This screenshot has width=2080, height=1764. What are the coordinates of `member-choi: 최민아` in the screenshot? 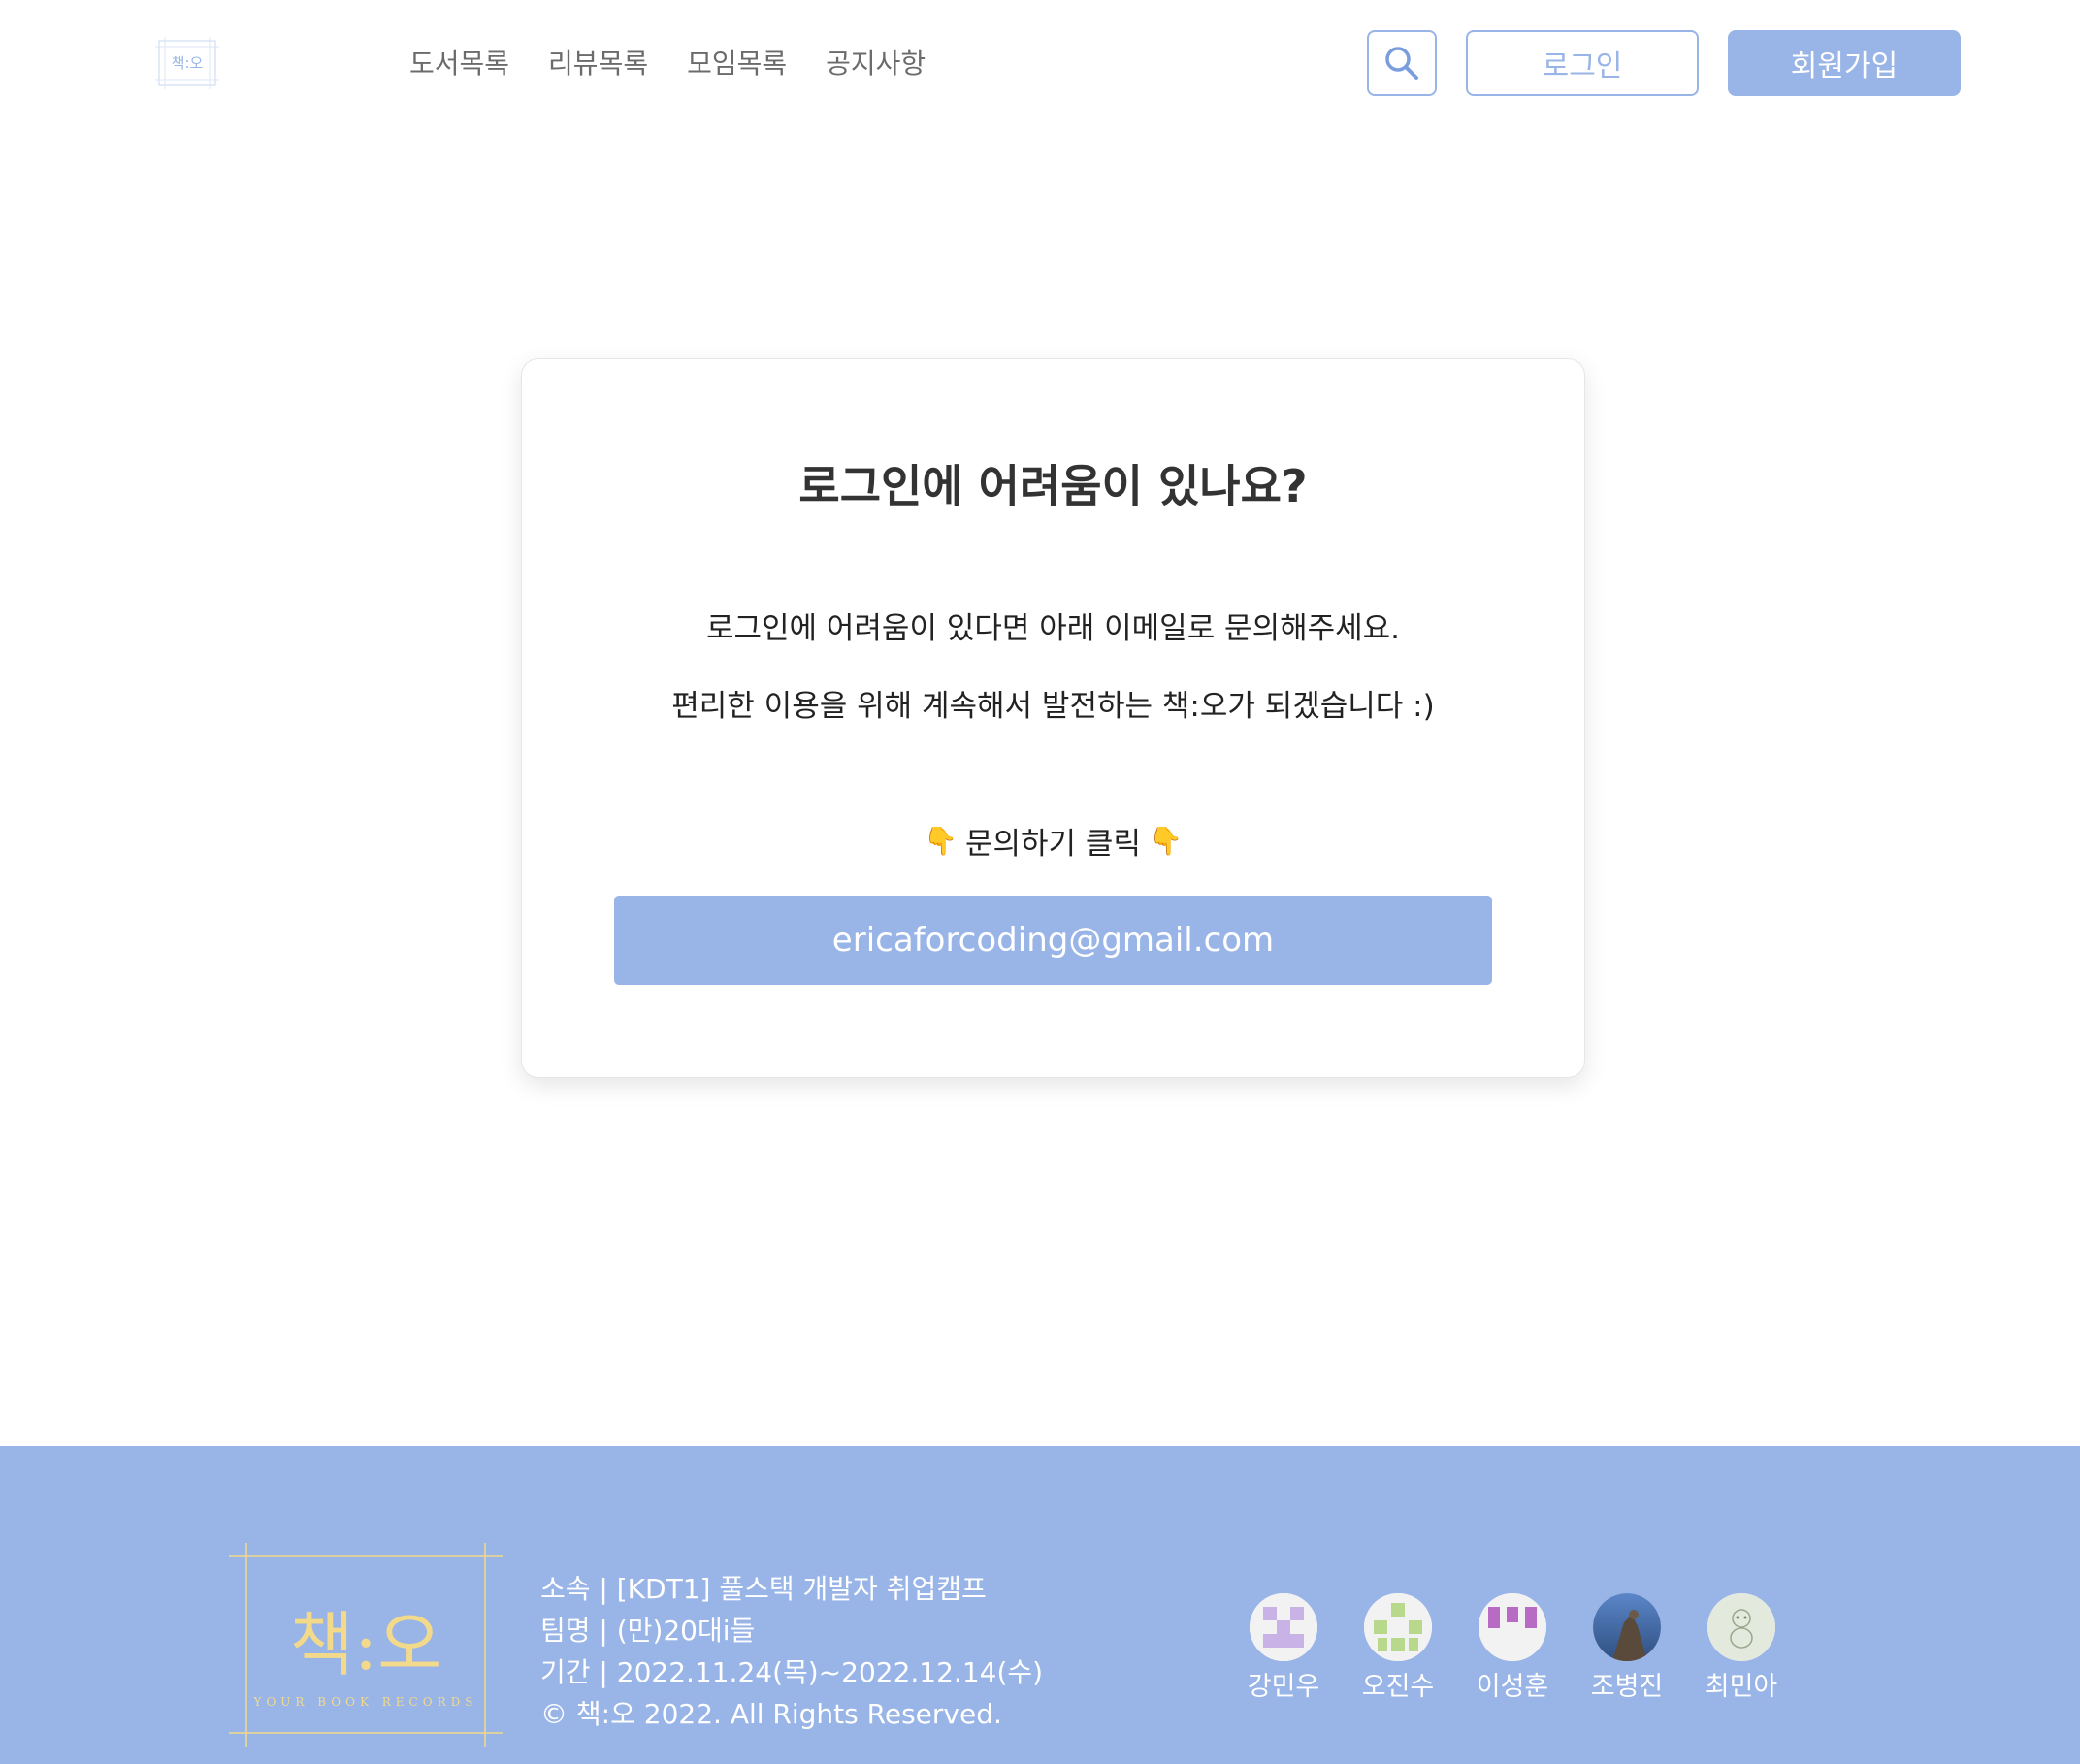 It's located at (1741, 1648).